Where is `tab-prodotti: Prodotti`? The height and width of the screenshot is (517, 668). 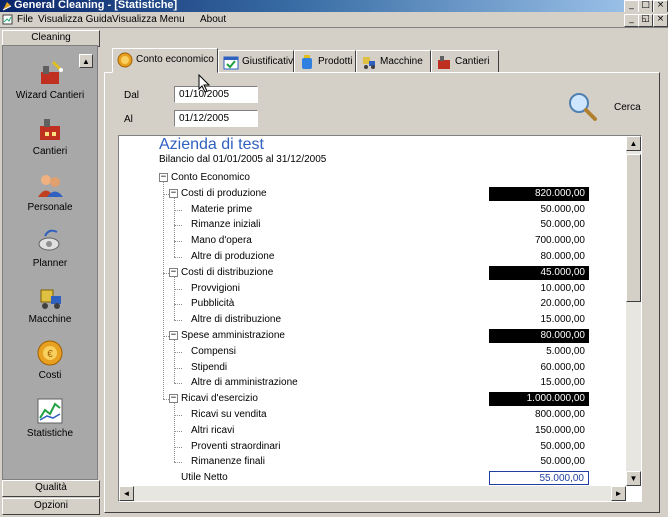
tab-prodotti: Prodotti is located at coordinates (325, 61).